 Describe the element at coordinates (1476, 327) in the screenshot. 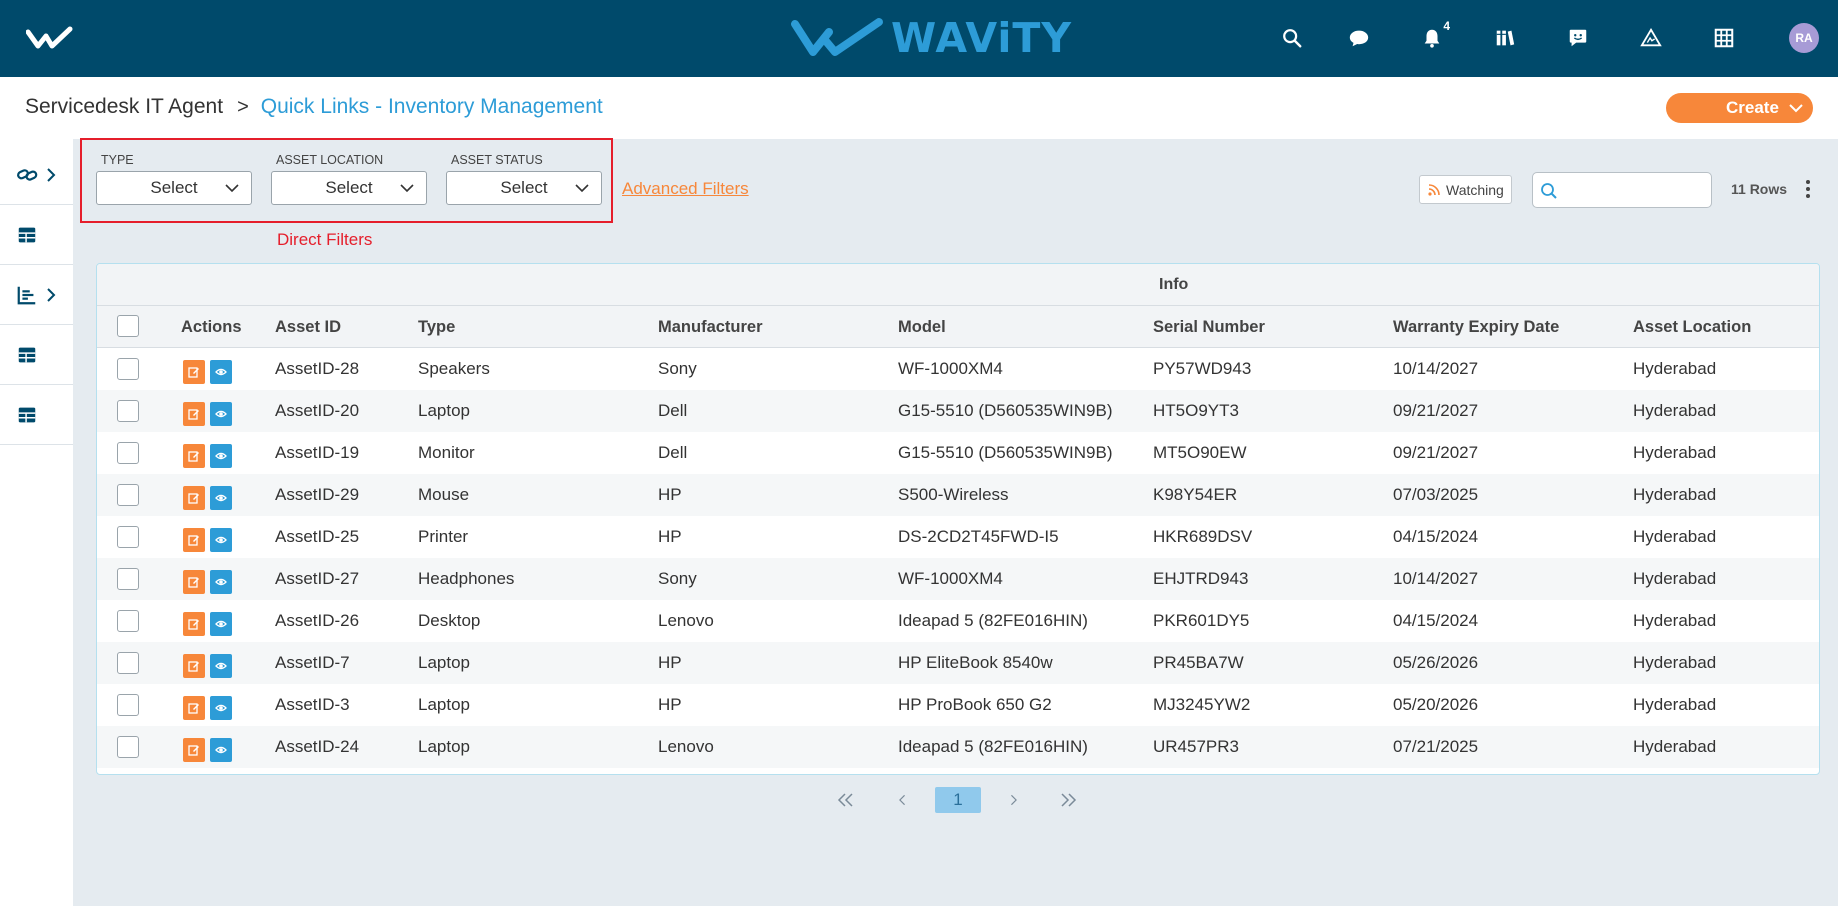

I see `column-header-warranty-expiry-date: Warranty Expiry Date` at that location.